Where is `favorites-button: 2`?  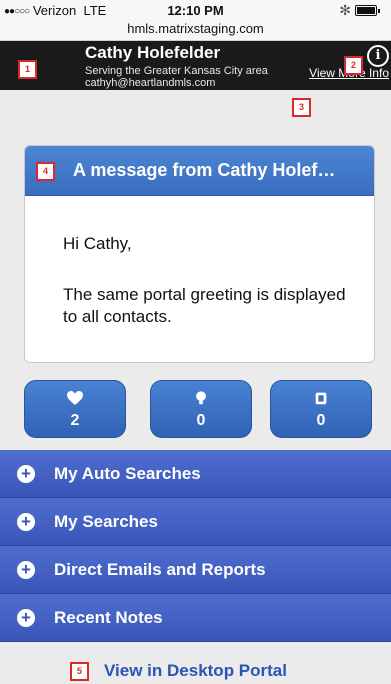
favorites-button: 2 is located at coordinates (75, 409).